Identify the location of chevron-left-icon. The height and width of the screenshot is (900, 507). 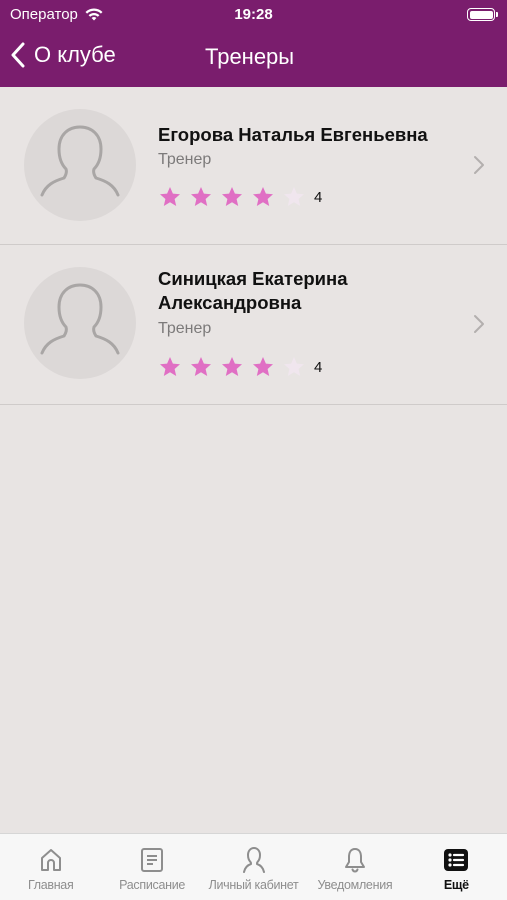
(18, 55).